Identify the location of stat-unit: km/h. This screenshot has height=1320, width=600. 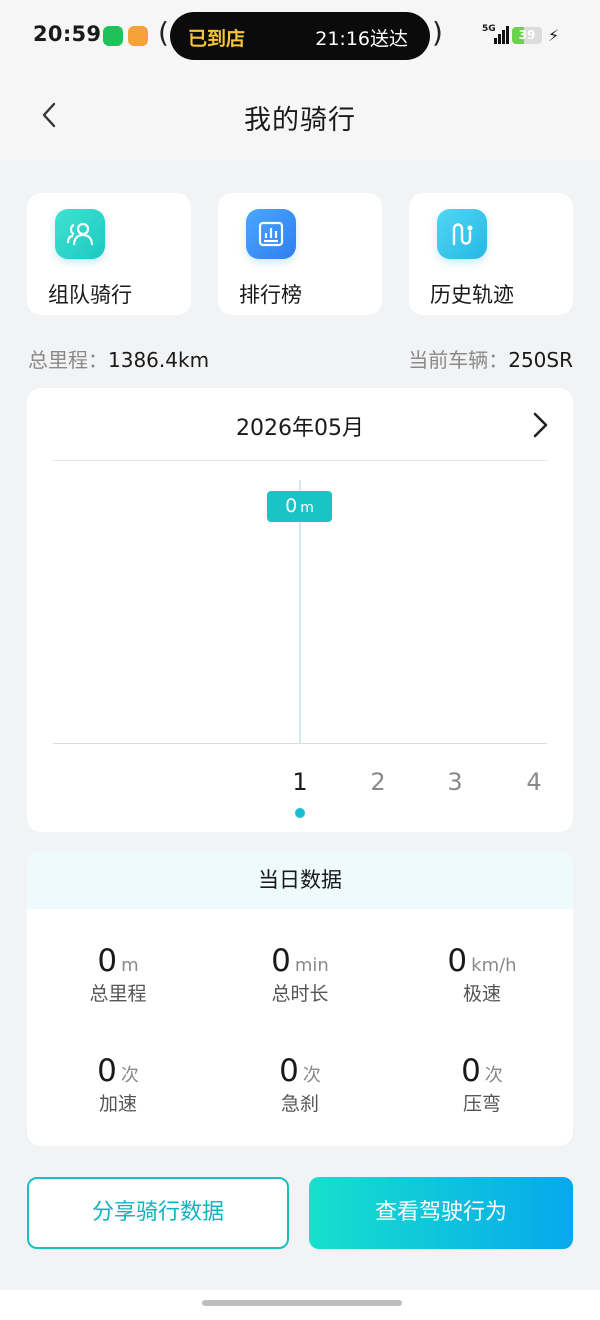
(494, 965).